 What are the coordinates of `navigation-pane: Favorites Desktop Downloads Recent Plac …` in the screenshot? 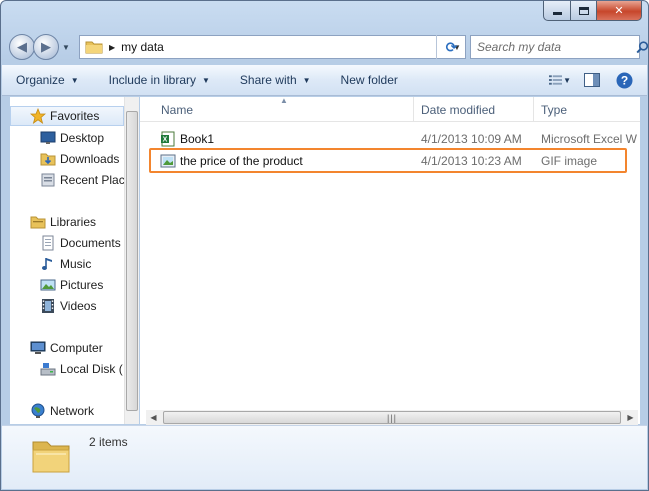 It's located at (67, 260).